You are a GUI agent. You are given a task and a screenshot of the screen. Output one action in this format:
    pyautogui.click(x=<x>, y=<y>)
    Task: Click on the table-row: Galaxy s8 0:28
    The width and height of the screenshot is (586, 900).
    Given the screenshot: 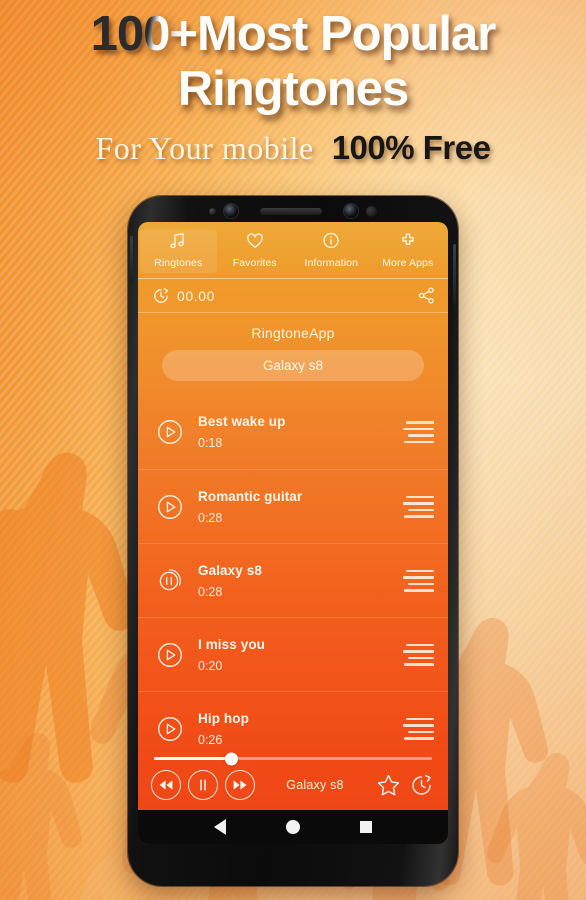 What is the action you would take?
    pyautogui.click(x=293, y=580)
    